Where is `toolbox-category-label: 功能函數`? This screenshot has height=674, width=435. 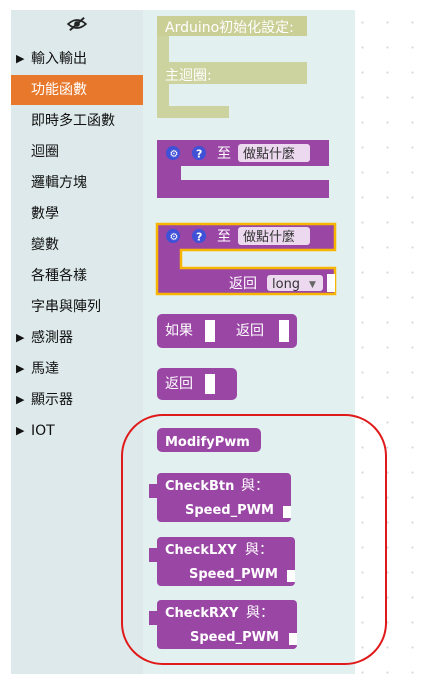
toolbox-category-label: 功能函數 is located at coordinates (59, 90).